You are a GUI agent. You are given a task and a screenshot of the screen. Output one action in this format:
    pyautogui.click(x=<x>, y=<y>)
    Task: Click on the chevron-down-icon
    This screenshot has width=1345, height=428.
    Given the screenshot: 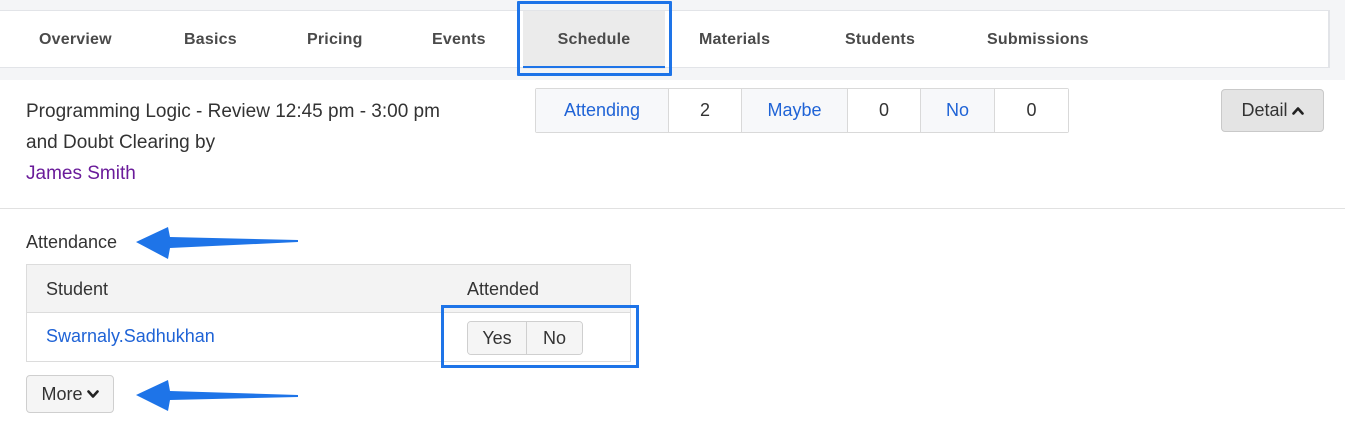 What is the action you would take?
    pyautogui.click(x=92, y=393)
    